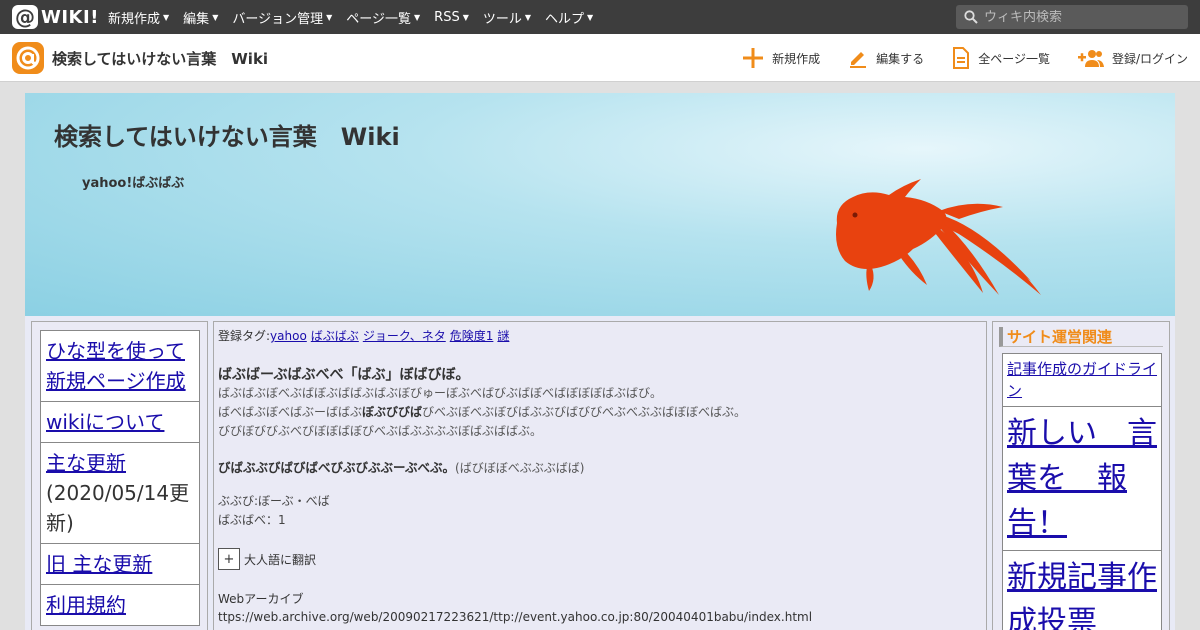 The width and height of the screenshot is (1200, 630). Describe the element at coordinates (472, 336) in the screenshot. I see `tag-link: 危険度1` at that location.